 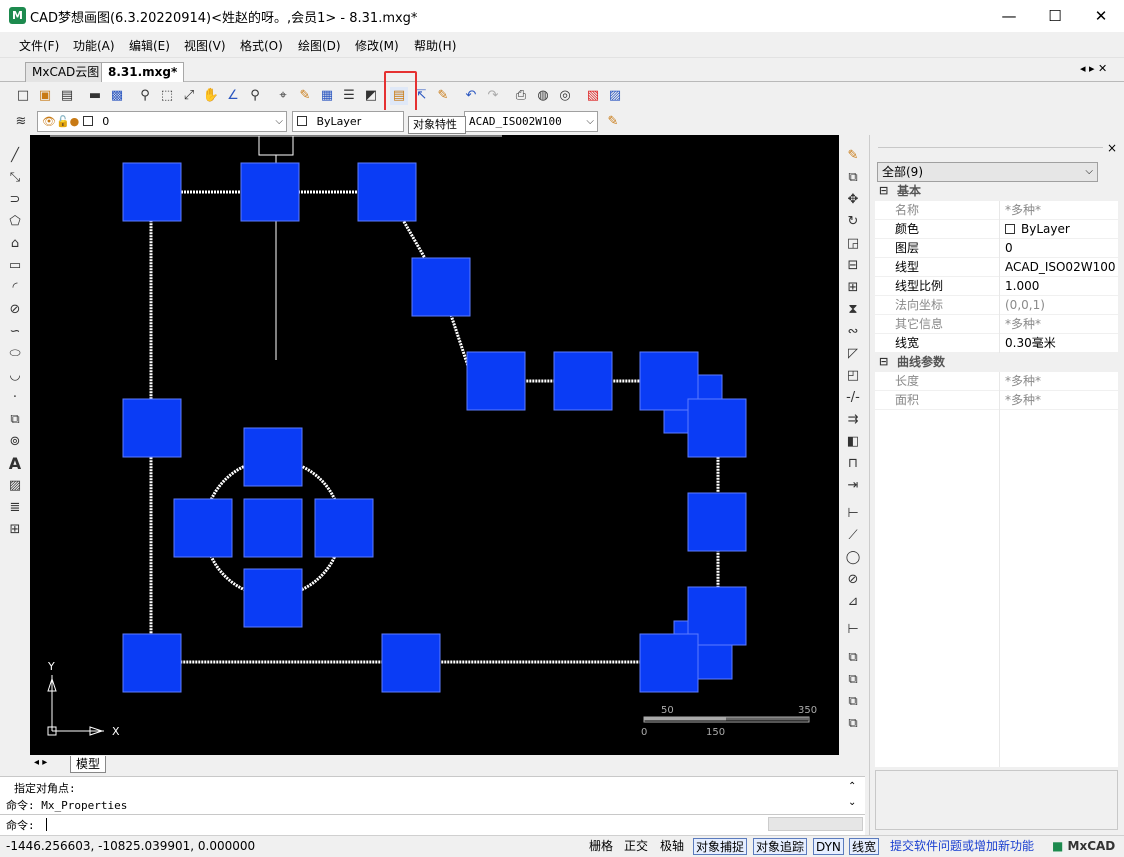 What do you see at coordinates (521, 96) in the screenshot?
I see `print-icon: ⎙` at bounding box center [521, 96].